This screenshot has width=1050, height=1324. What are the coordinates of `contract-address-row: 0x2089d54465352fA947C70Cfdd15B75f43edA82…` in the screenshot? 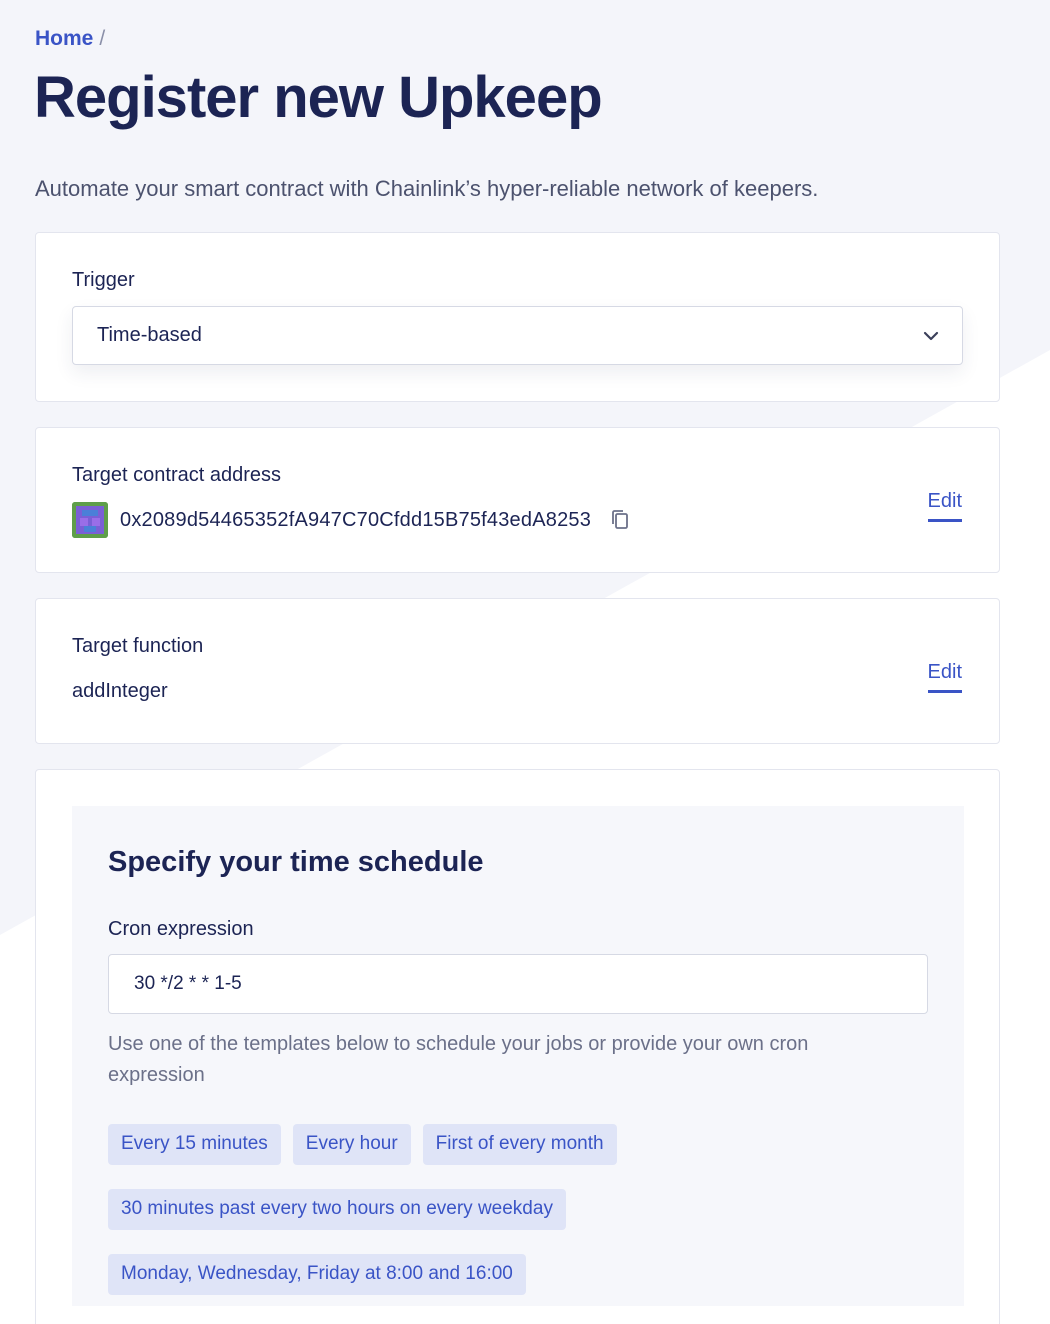 It's located at (351, 520).